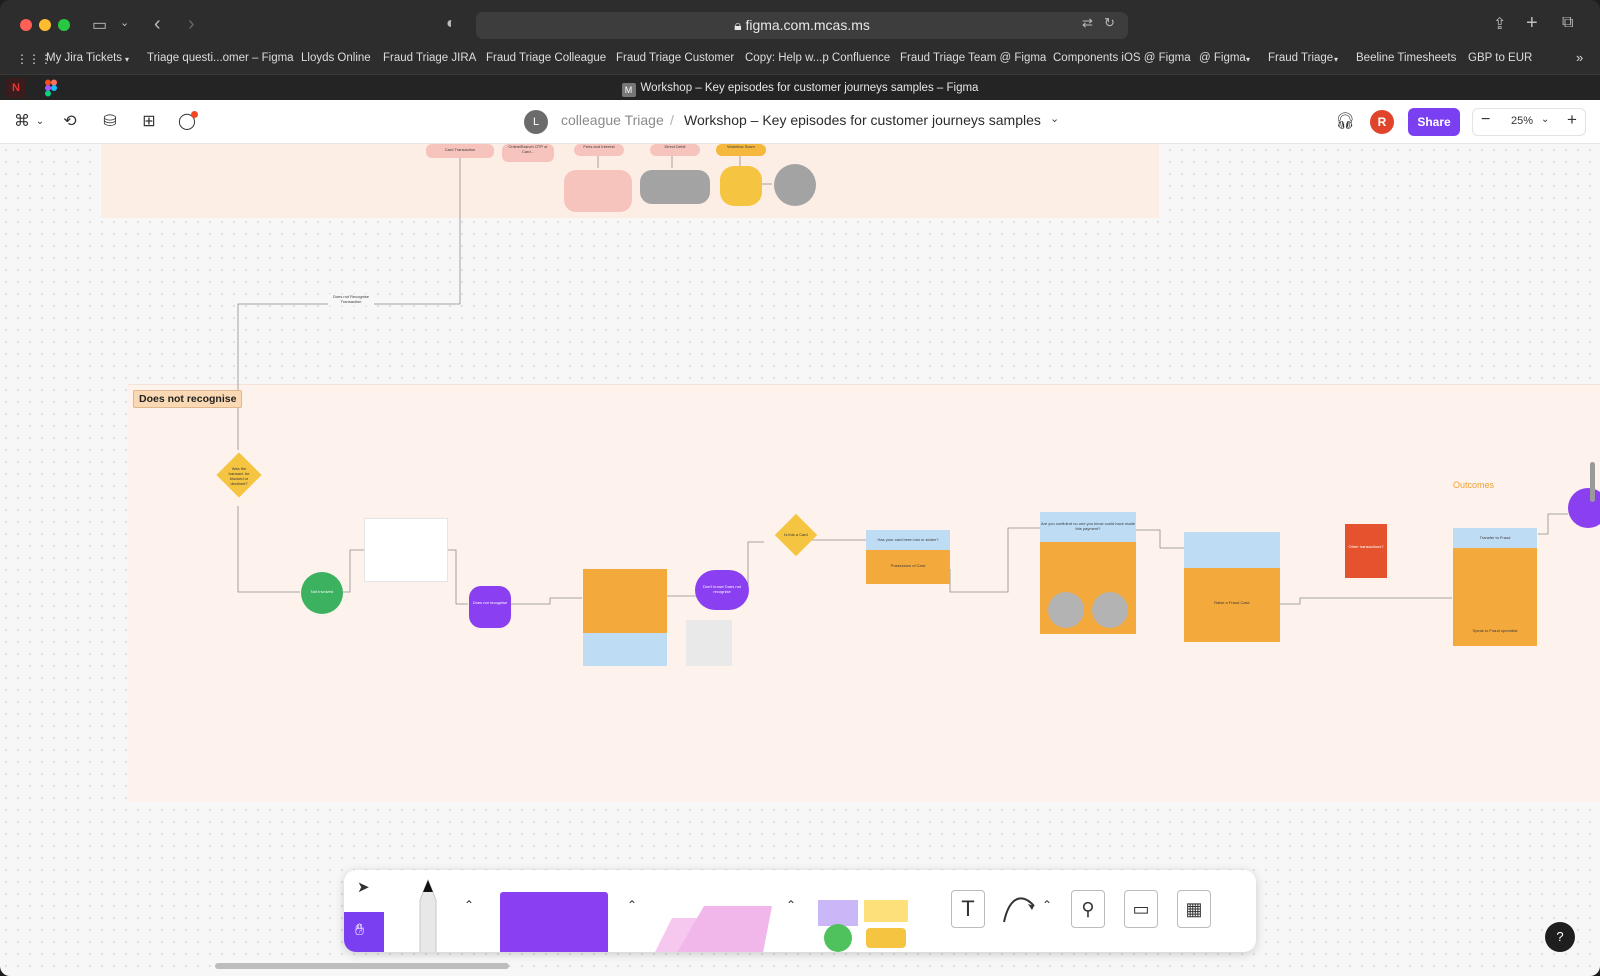 The height and width of the screenshot is (976, 1600). What do you see at coordinates (362, 966) in the screenshot?
I see `horizontal-scrollbar` at bounding box center [362, 966].